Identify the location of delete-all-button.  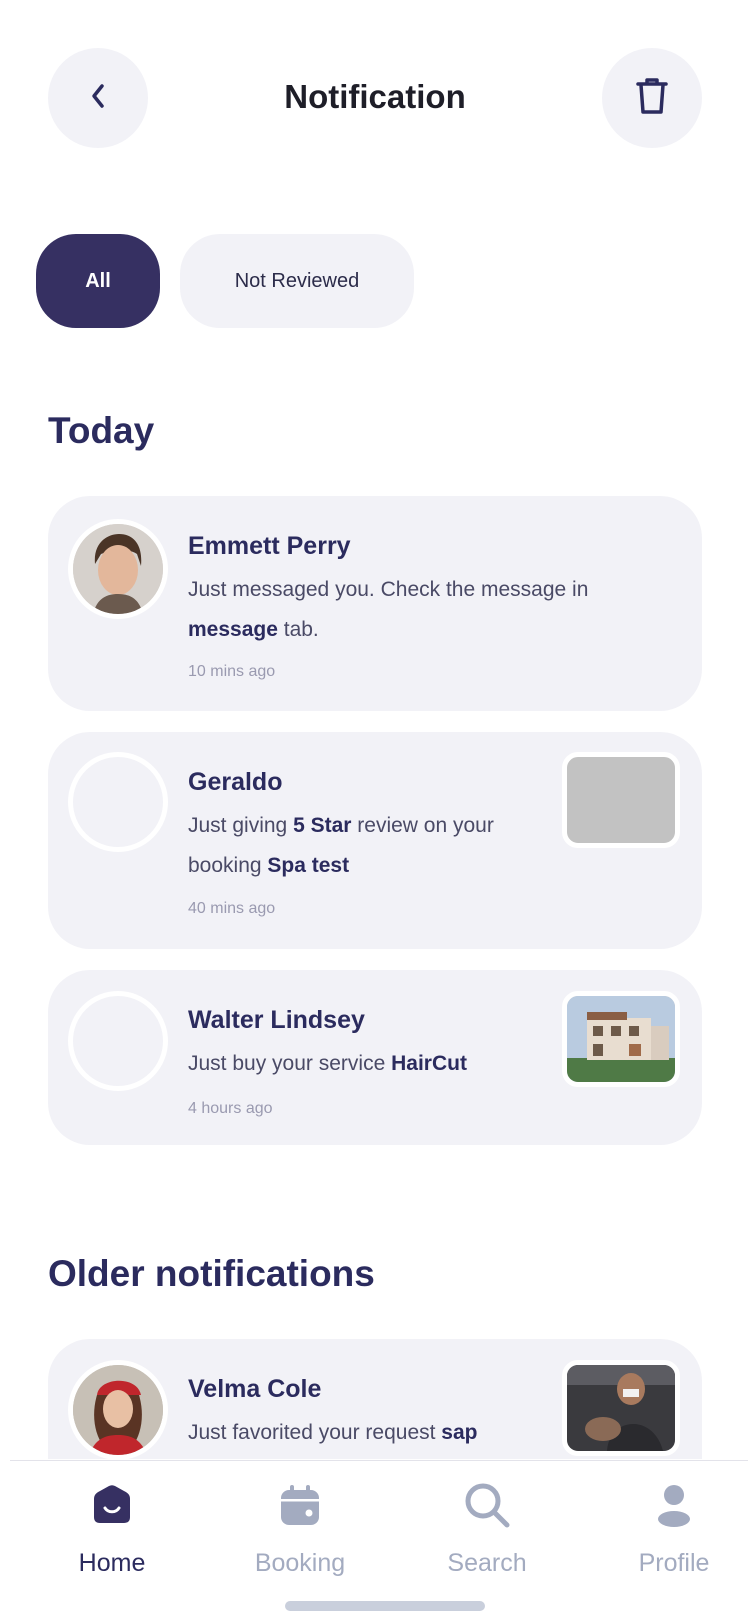
(652, 98).